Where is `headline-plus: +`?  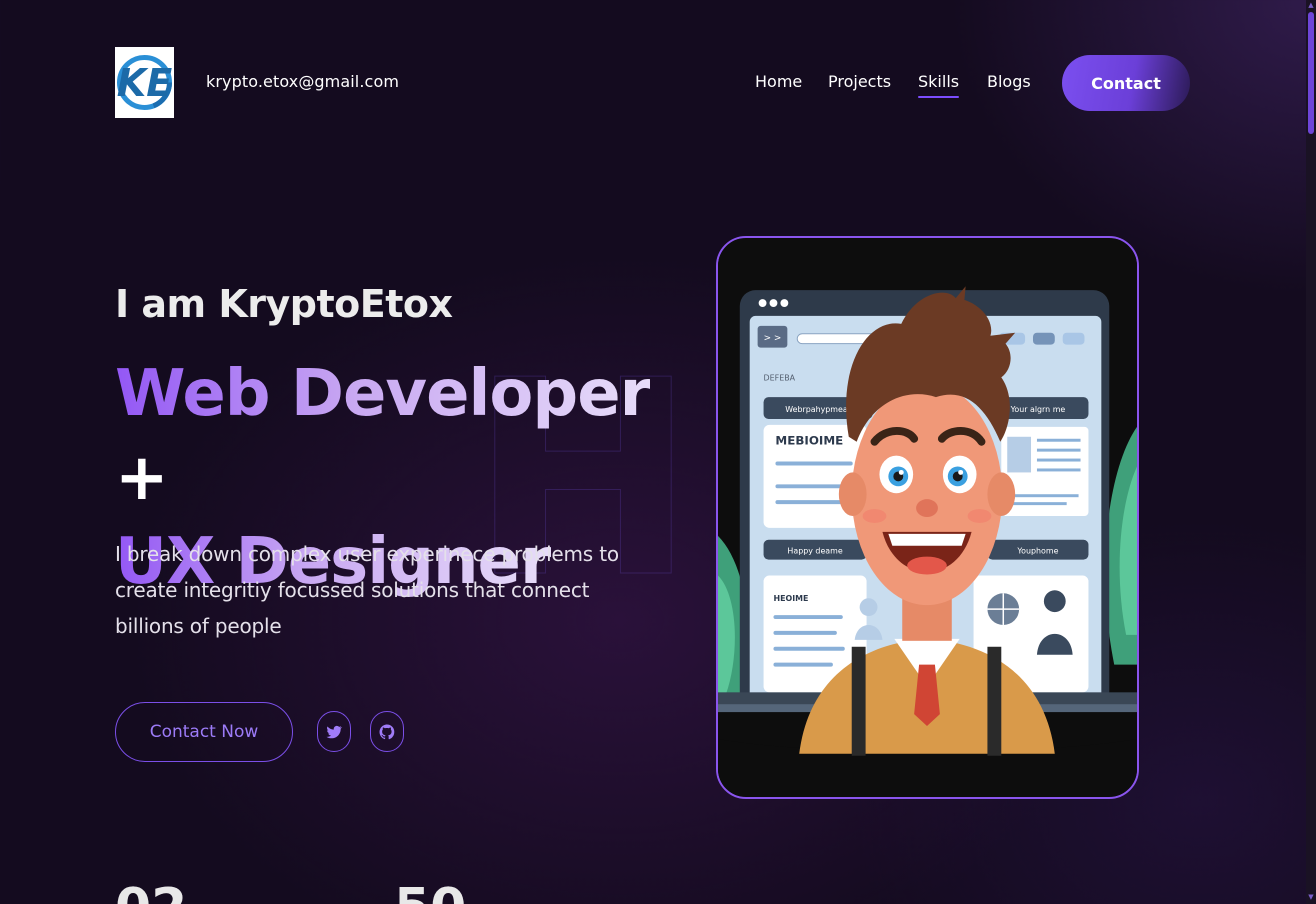 headline-plus: + is located at coordinates (142, 478).